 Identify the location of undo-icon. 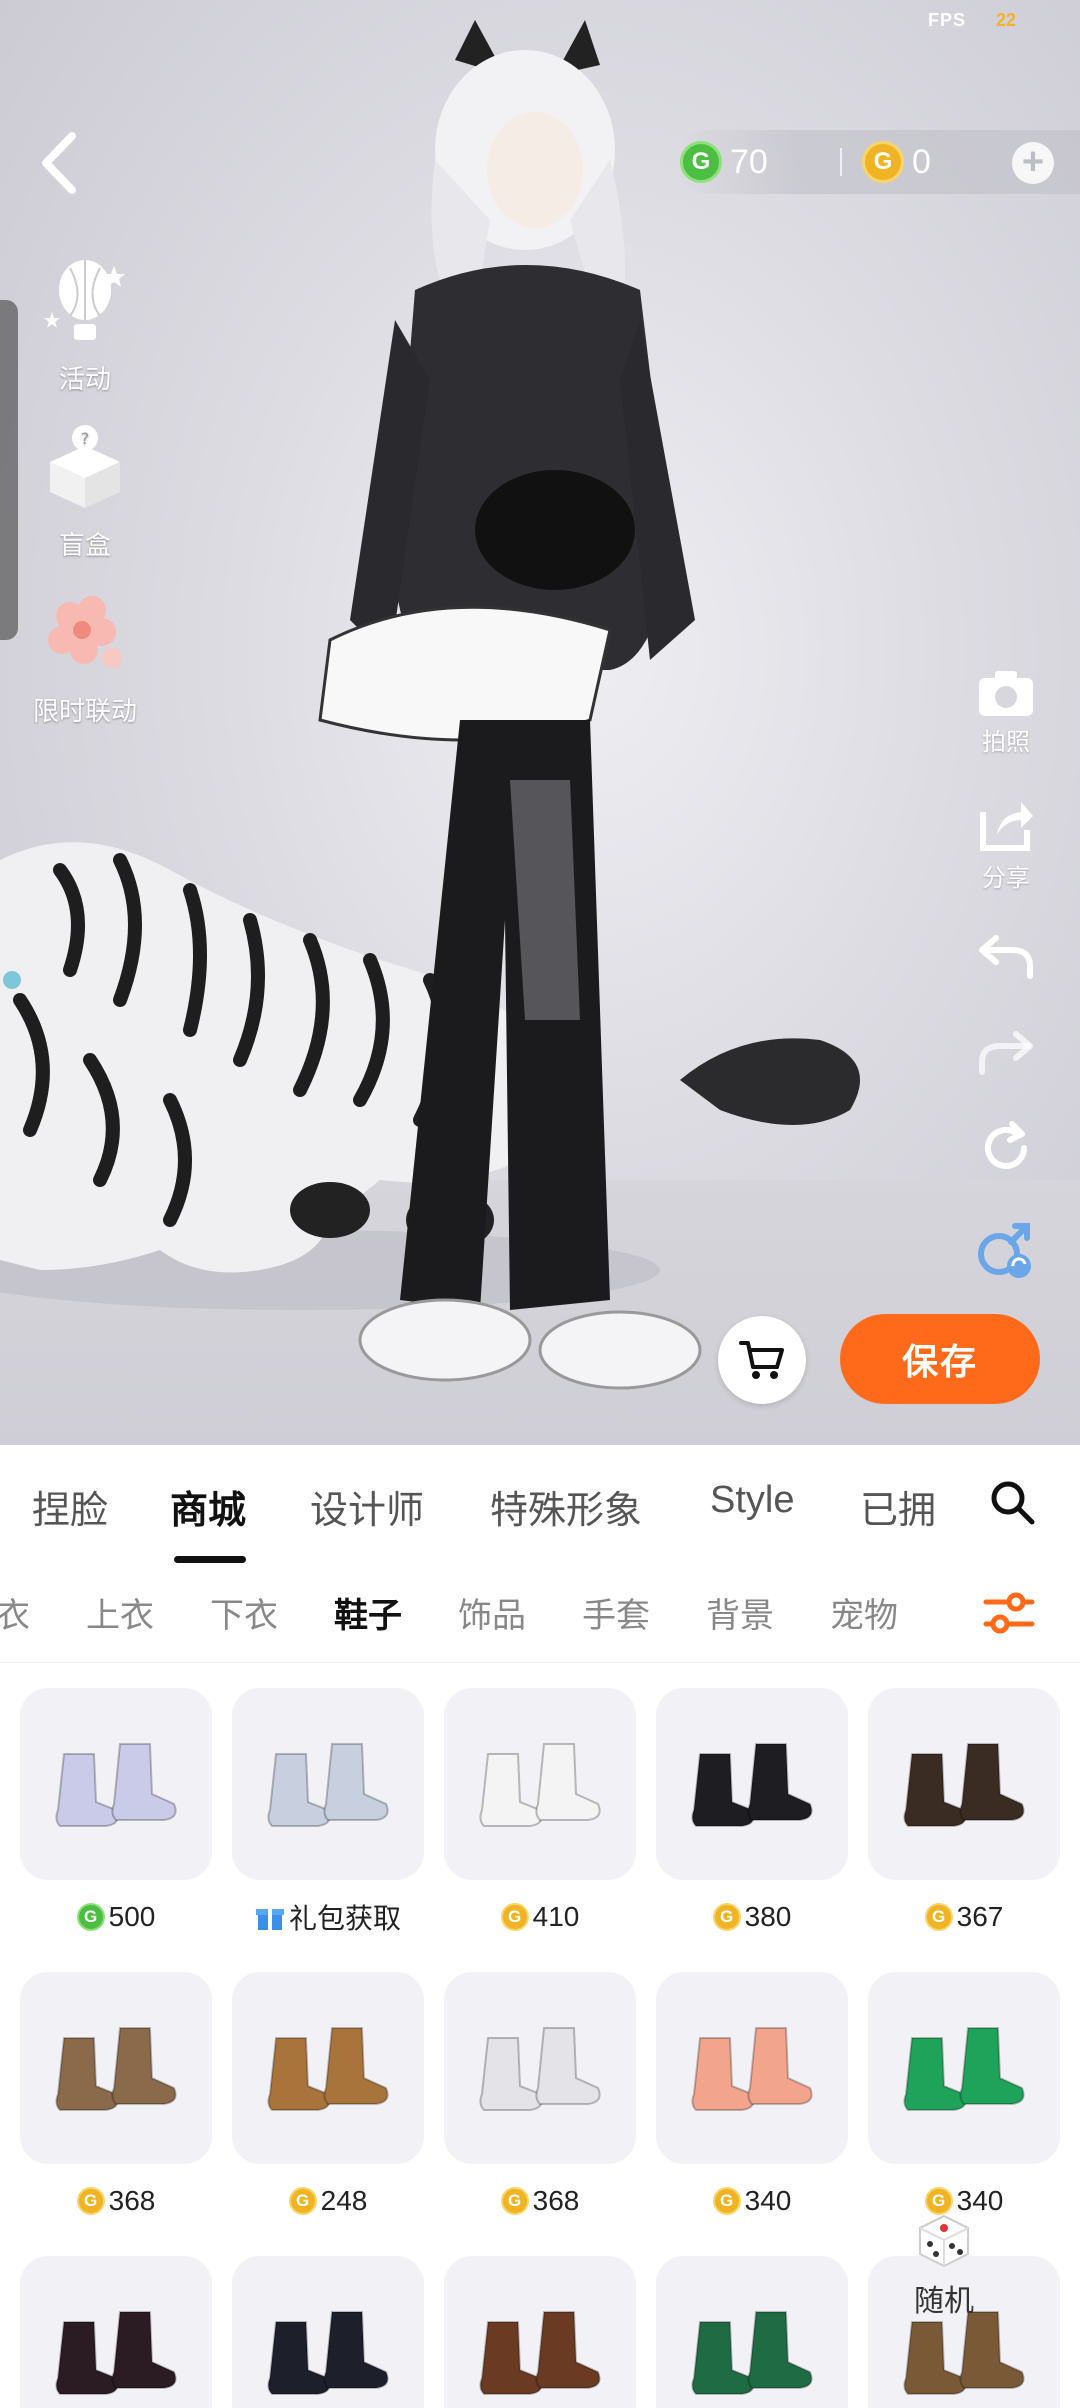
(1006, 957).